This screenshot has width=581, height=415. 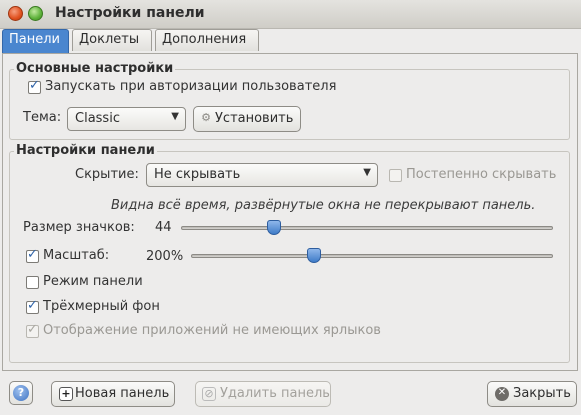 What do you see at coordinates (126, 119) in the screenshot?
I see `theme-select: Classic ▼` at bounding box center [126, 119].